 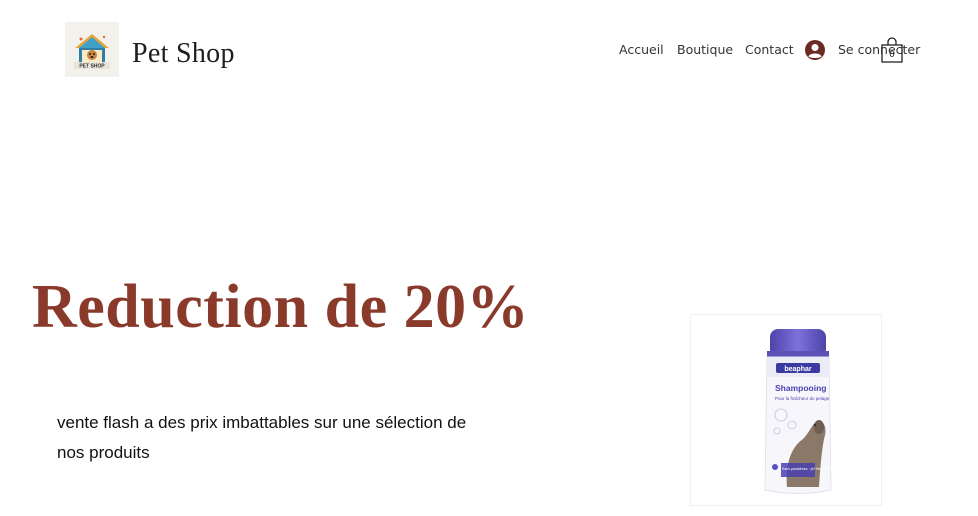 I want to click on nav-boutique: Boutique, so click(x=705, y=49).